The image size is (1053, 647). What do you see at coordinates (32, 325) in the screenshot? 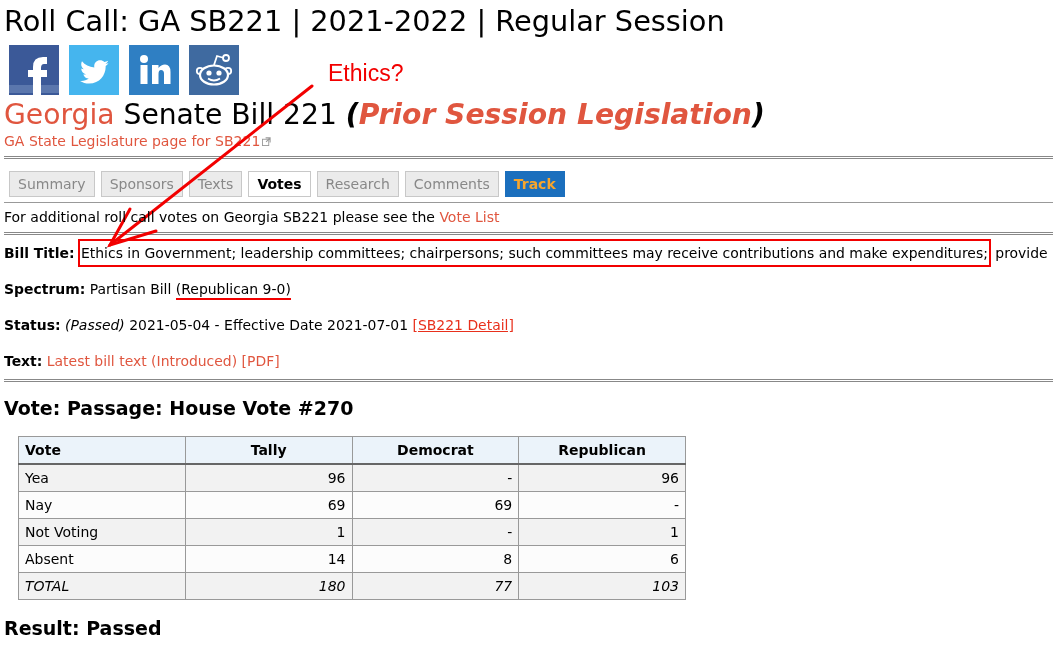
I see `field-label: Status:` at bounding box center [32, 325].